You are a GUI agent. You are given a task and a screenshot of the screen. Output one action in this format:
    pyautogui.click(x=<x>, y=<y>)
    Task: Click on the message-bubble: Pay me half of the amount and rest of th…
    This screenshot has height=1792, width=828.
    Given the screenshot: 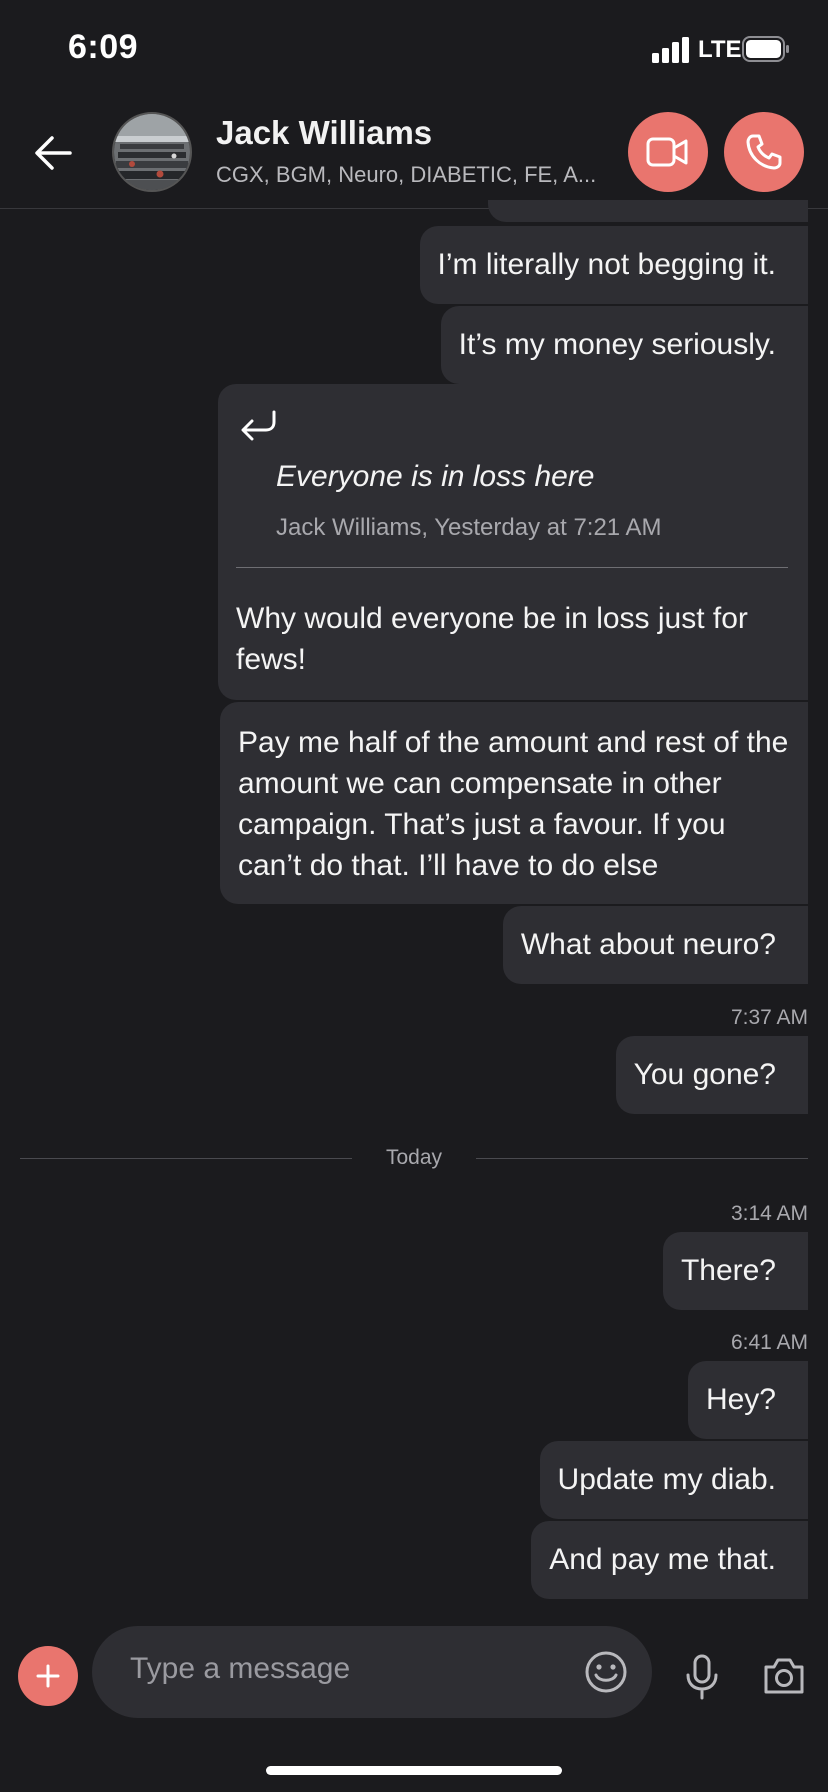 What is the action you would take?
    pyautogui.click(x=514, y=803)
    